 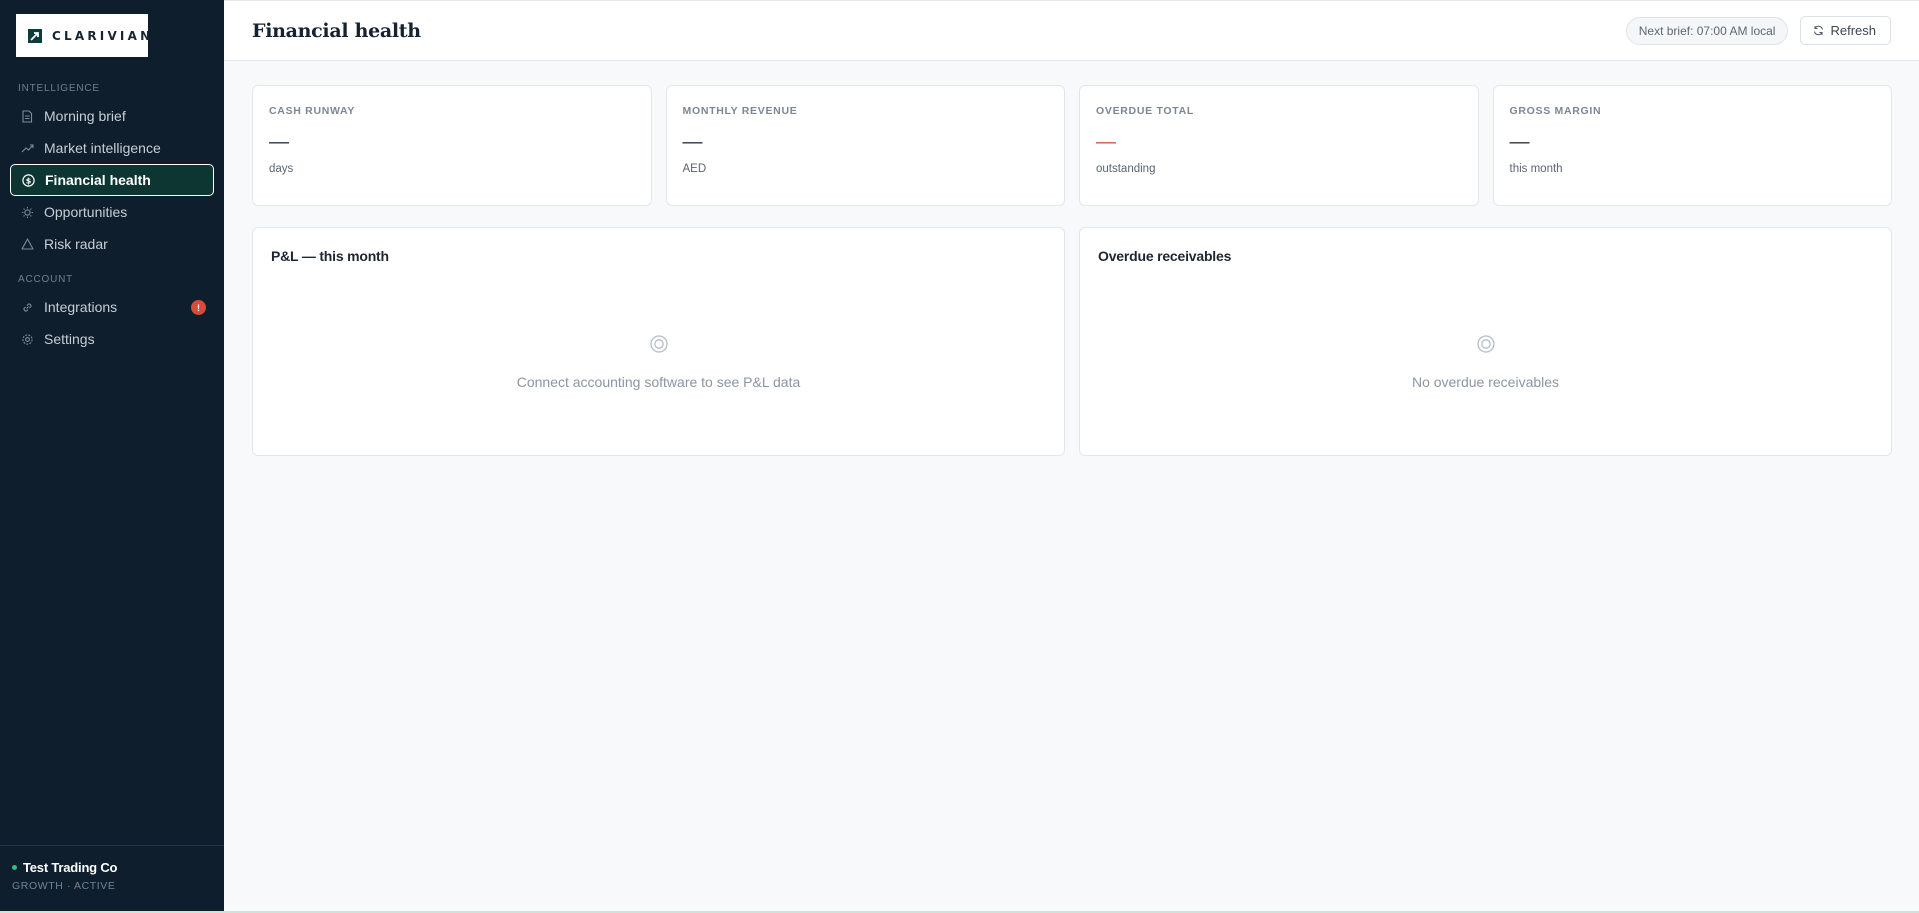 What do you see at coordinates (27, 148) in the screenshot?
I see `trend-up-icon` at bounding box center [27, 148].